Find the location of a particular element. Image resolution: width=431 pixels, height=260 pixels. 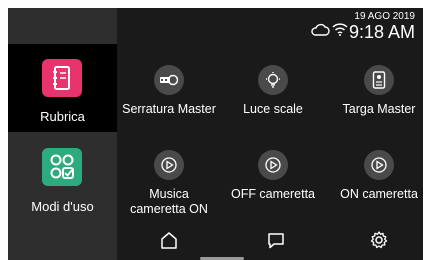

sidebar-item-label: Rubrica is located at coordinates (62, 116).